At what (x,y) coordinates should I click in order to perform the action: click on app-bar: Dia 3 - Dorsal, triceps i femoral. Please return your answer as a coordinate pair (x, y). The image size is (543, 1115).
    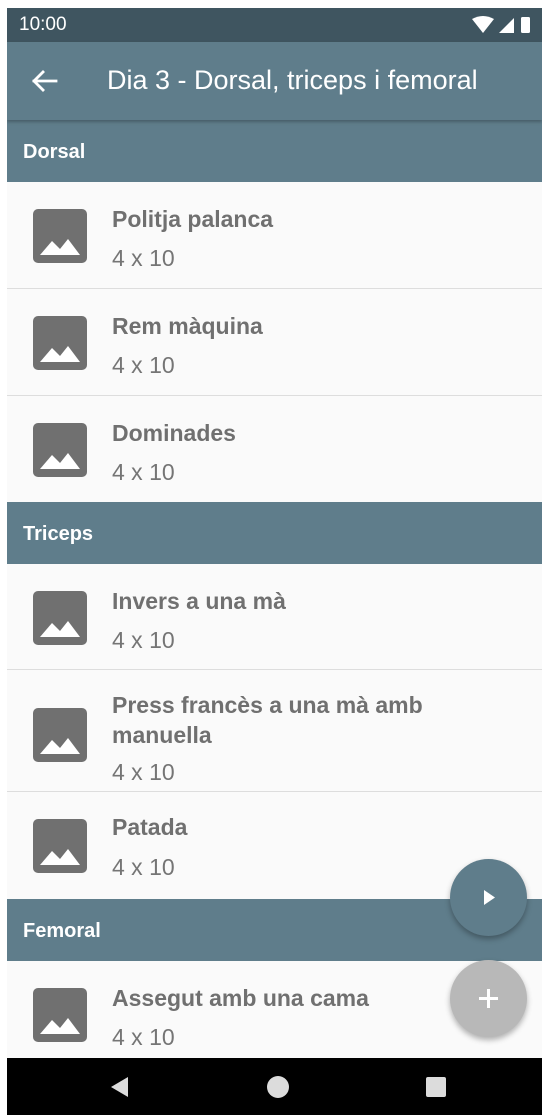
    Looking at the image, I should click on (274, 81).